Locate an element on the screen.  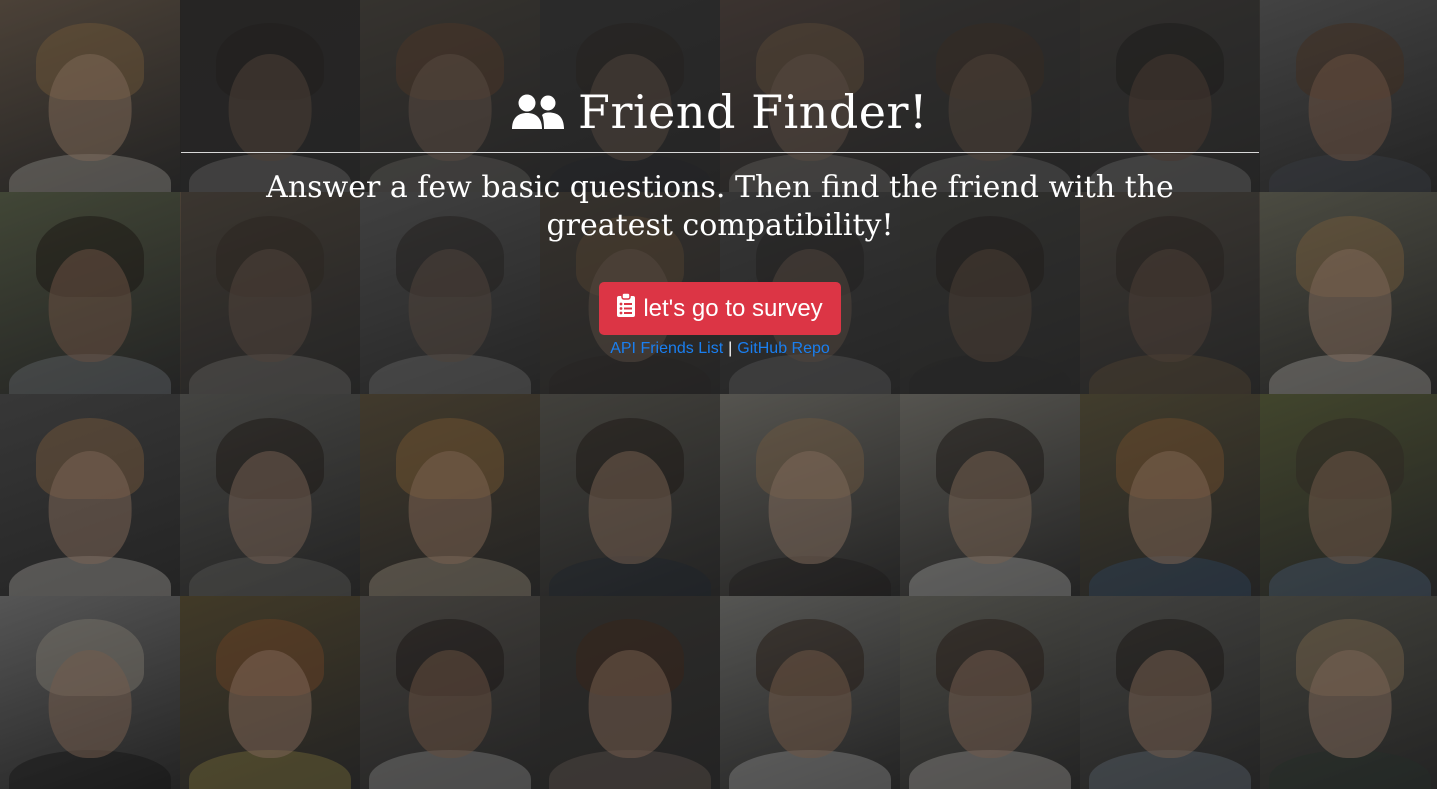
survey-button-label: let's go to survey is located at coordinates (733, 308).